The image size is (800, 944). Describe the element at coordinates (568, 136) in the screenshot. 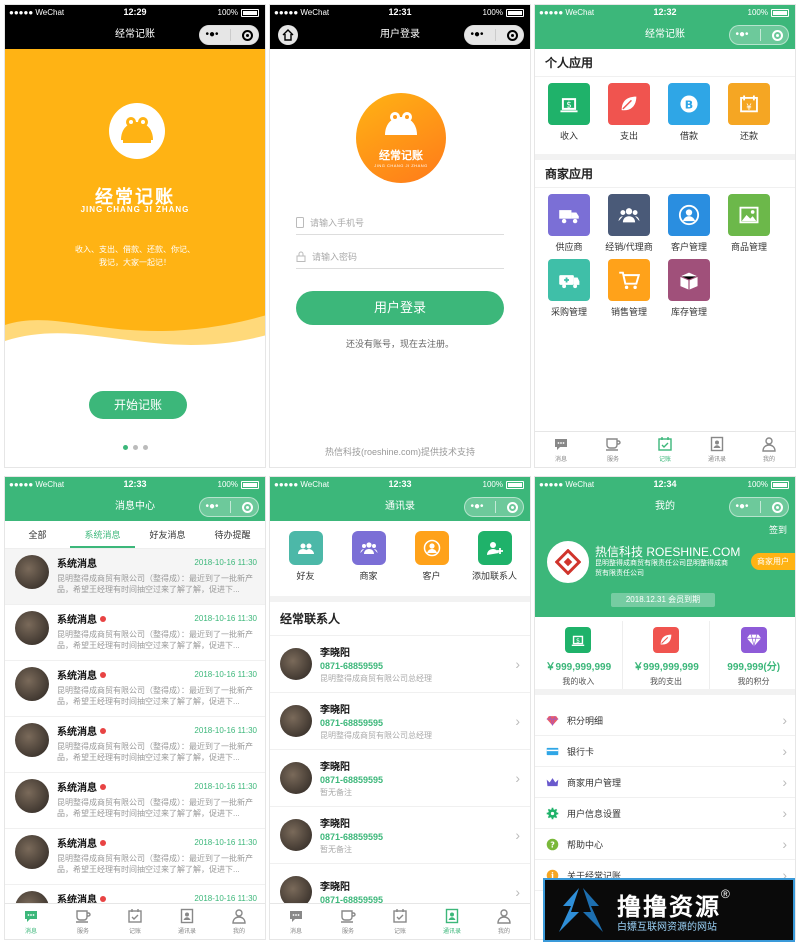

I see `app-label: 收入` at that location.